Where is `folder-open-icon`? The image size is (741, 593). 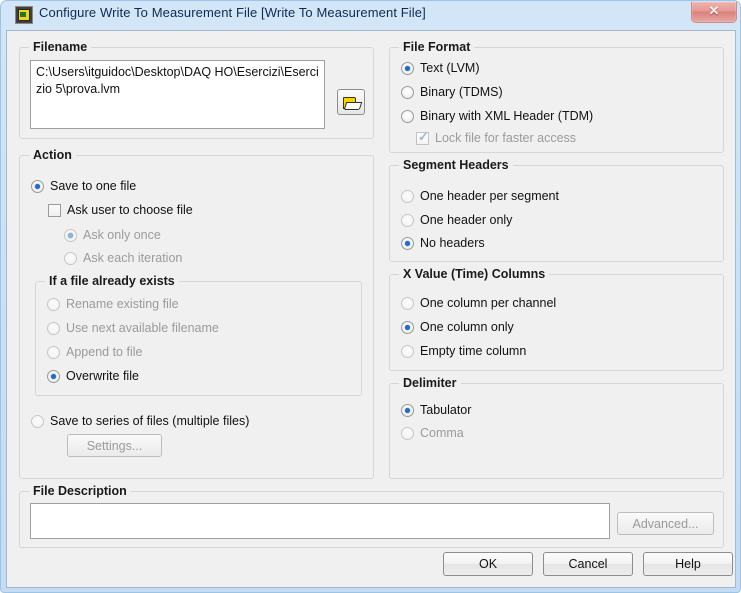
folder-open-icon is located at coordinates (353, 103).